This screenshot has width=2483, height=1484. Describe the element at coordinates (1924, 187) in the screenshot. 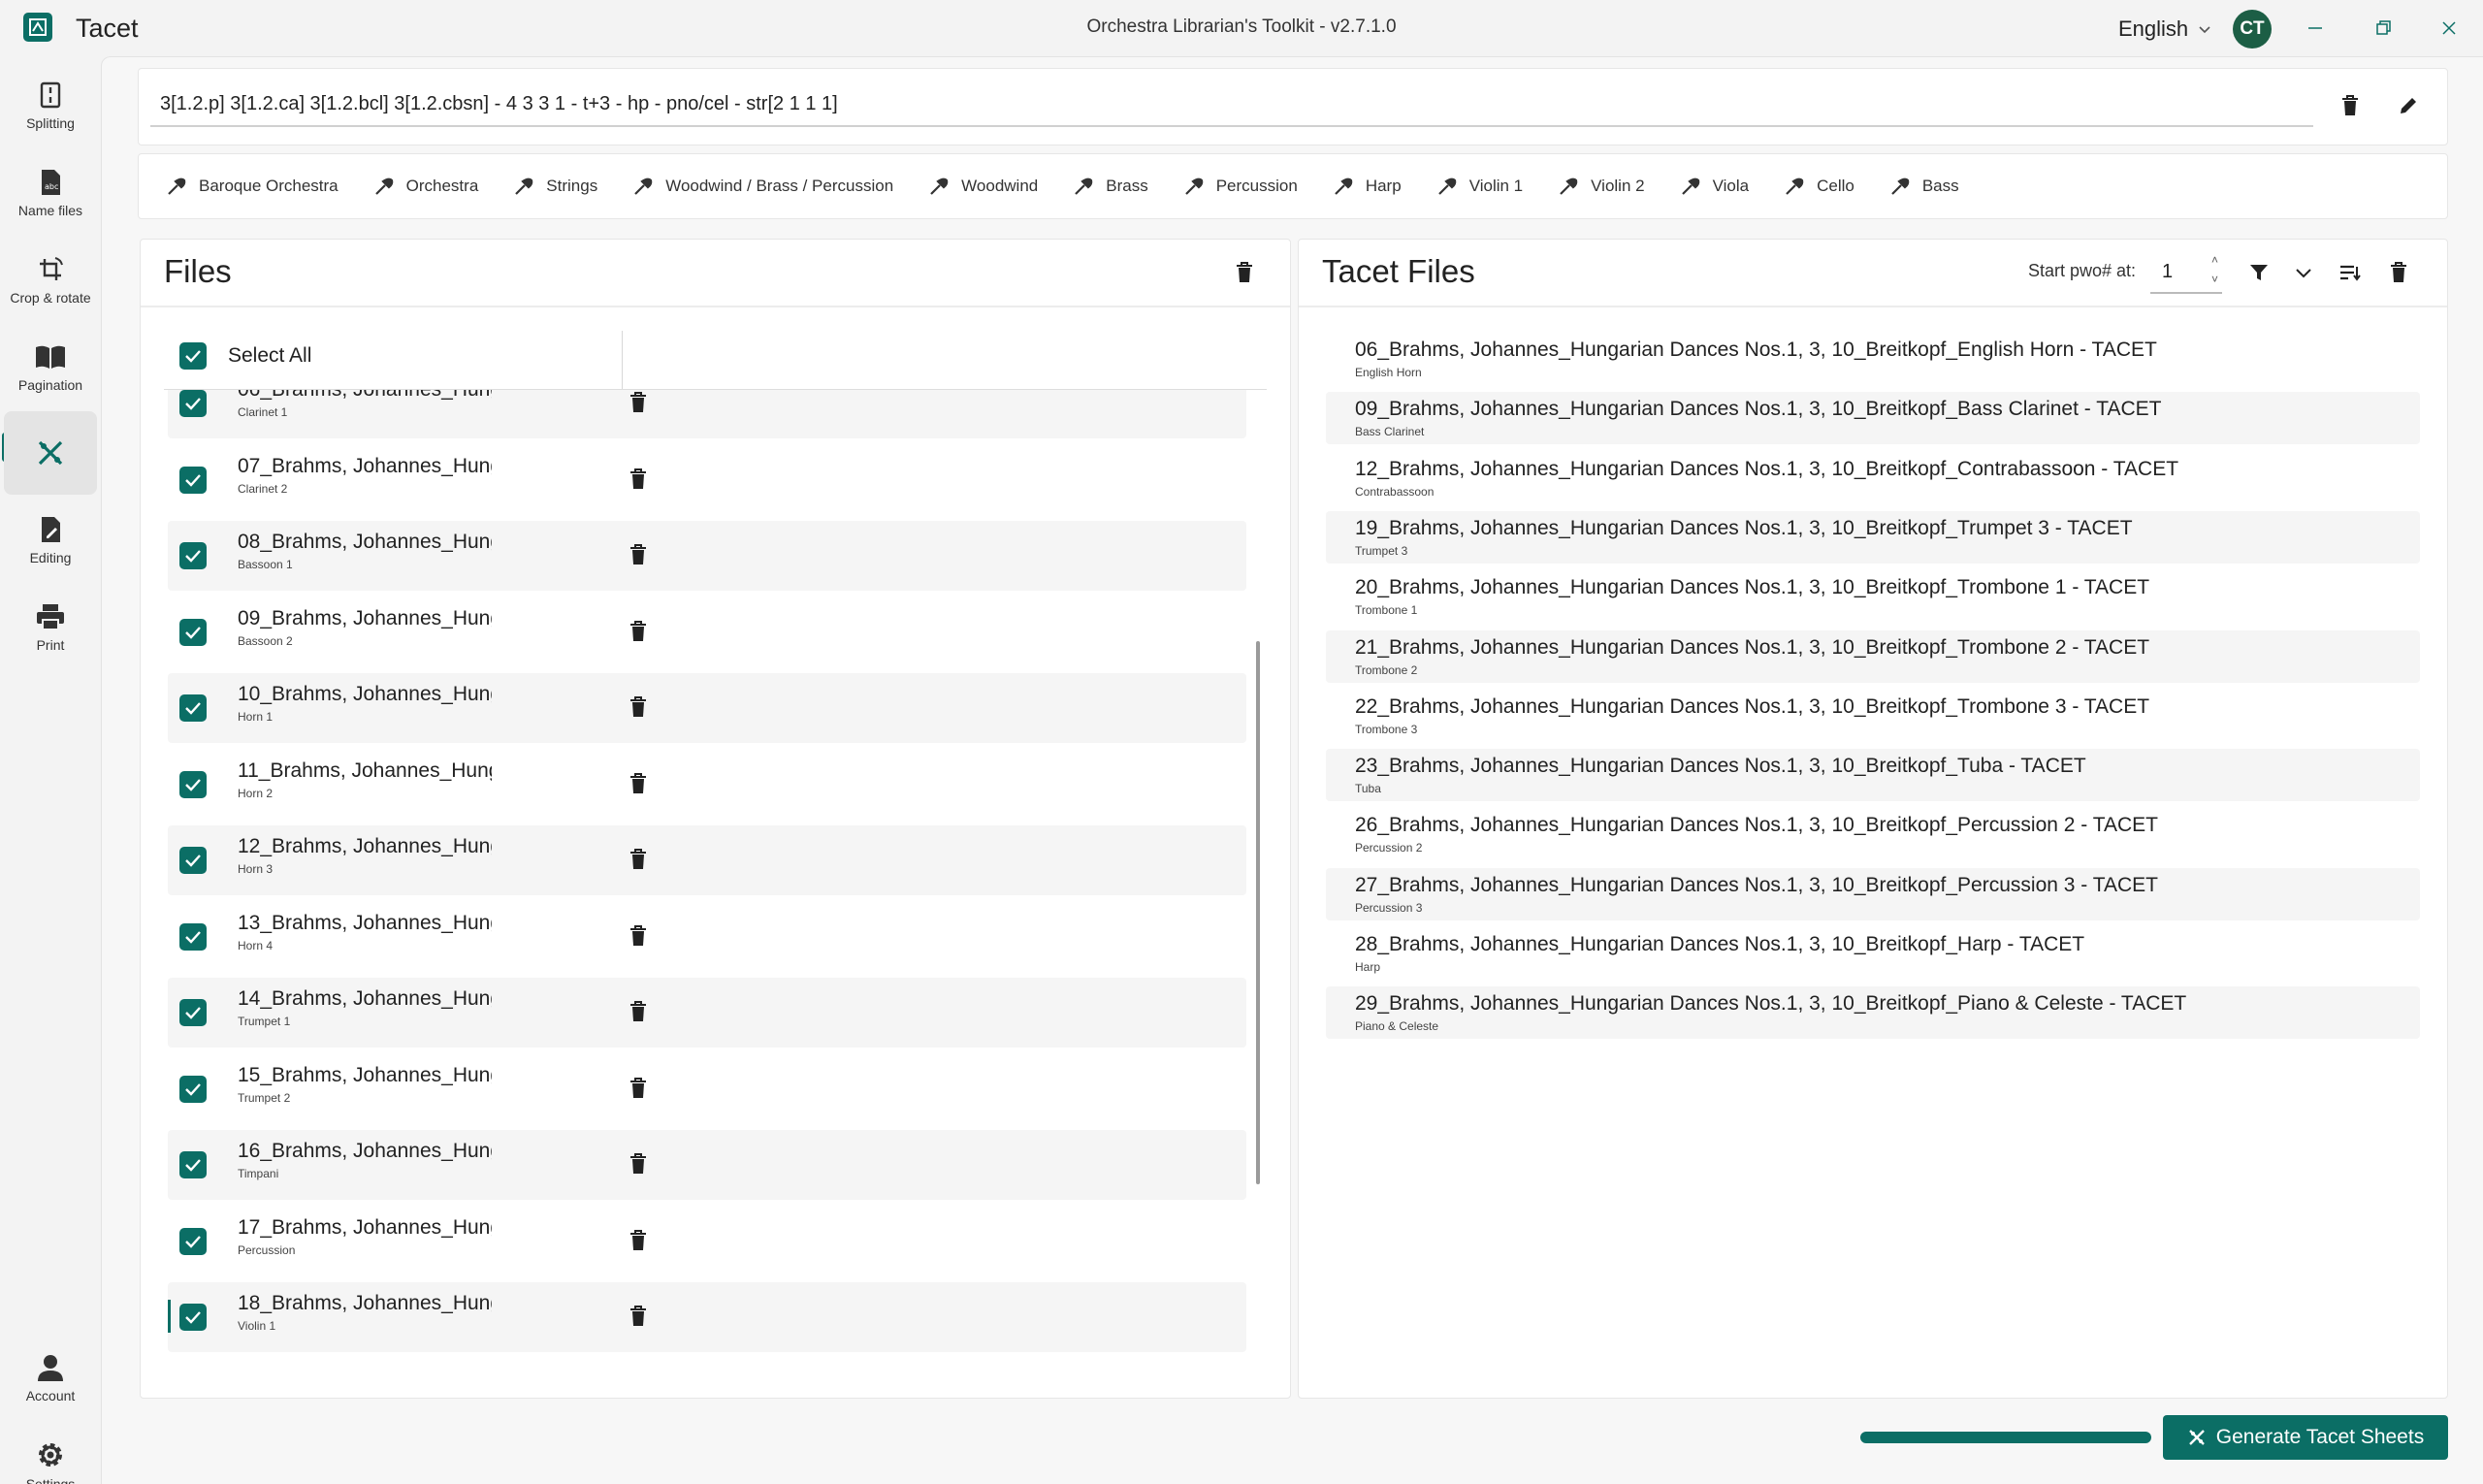

I see `preset-button: Bass` at that location.